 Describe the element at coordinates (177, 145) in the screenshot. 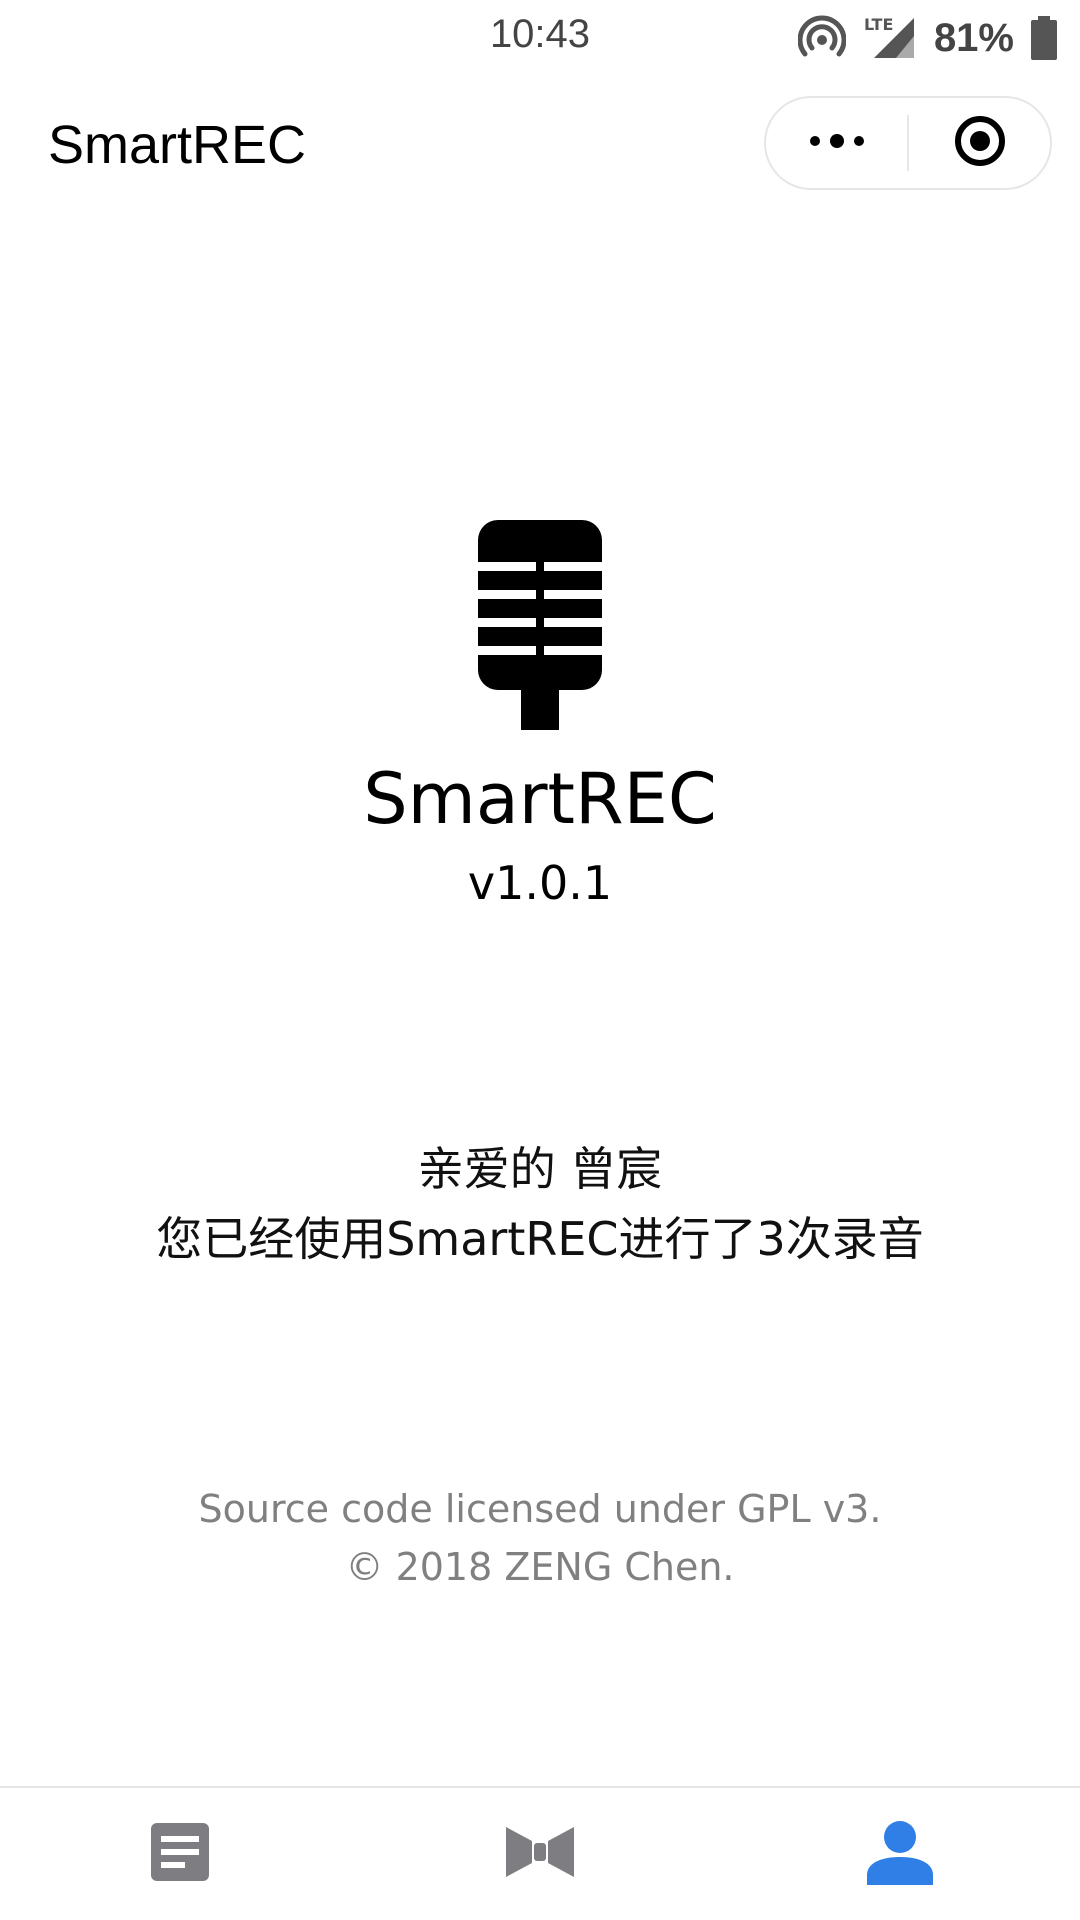

I see `nav-title: SmartREC` at that location.